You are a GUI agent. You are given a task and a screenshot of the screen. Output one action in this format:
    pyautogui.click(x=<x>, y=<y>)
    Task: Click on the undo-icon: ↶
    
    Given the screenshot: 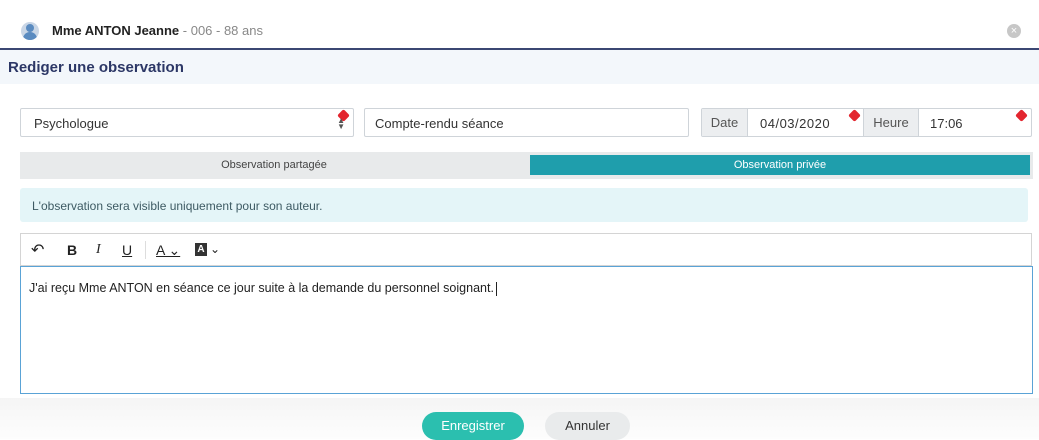 What is the action you would take?
    pyautogui.click(x=37, y=250)
    